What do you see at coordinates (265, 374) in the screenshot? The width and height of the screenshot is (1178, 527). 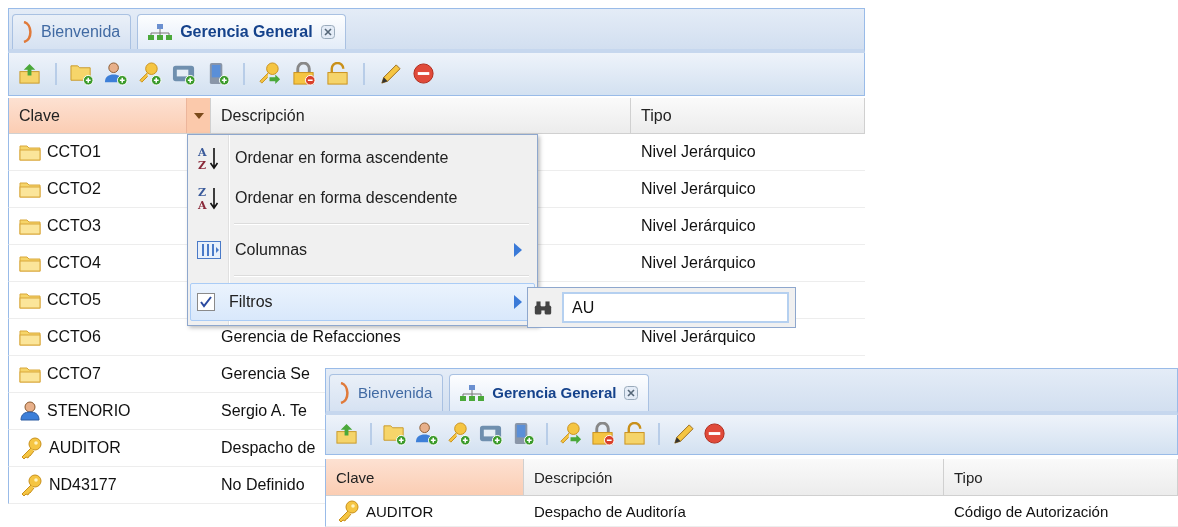 I see `table-cell-text: Gerencia Se` at bounding box center [265, 374].